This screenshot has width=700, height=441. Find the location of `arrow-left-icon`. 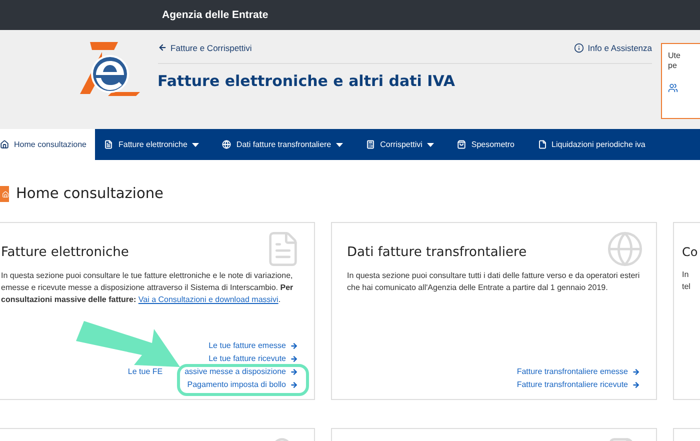

arrow-left-icon is located at coordinates (162, 47).